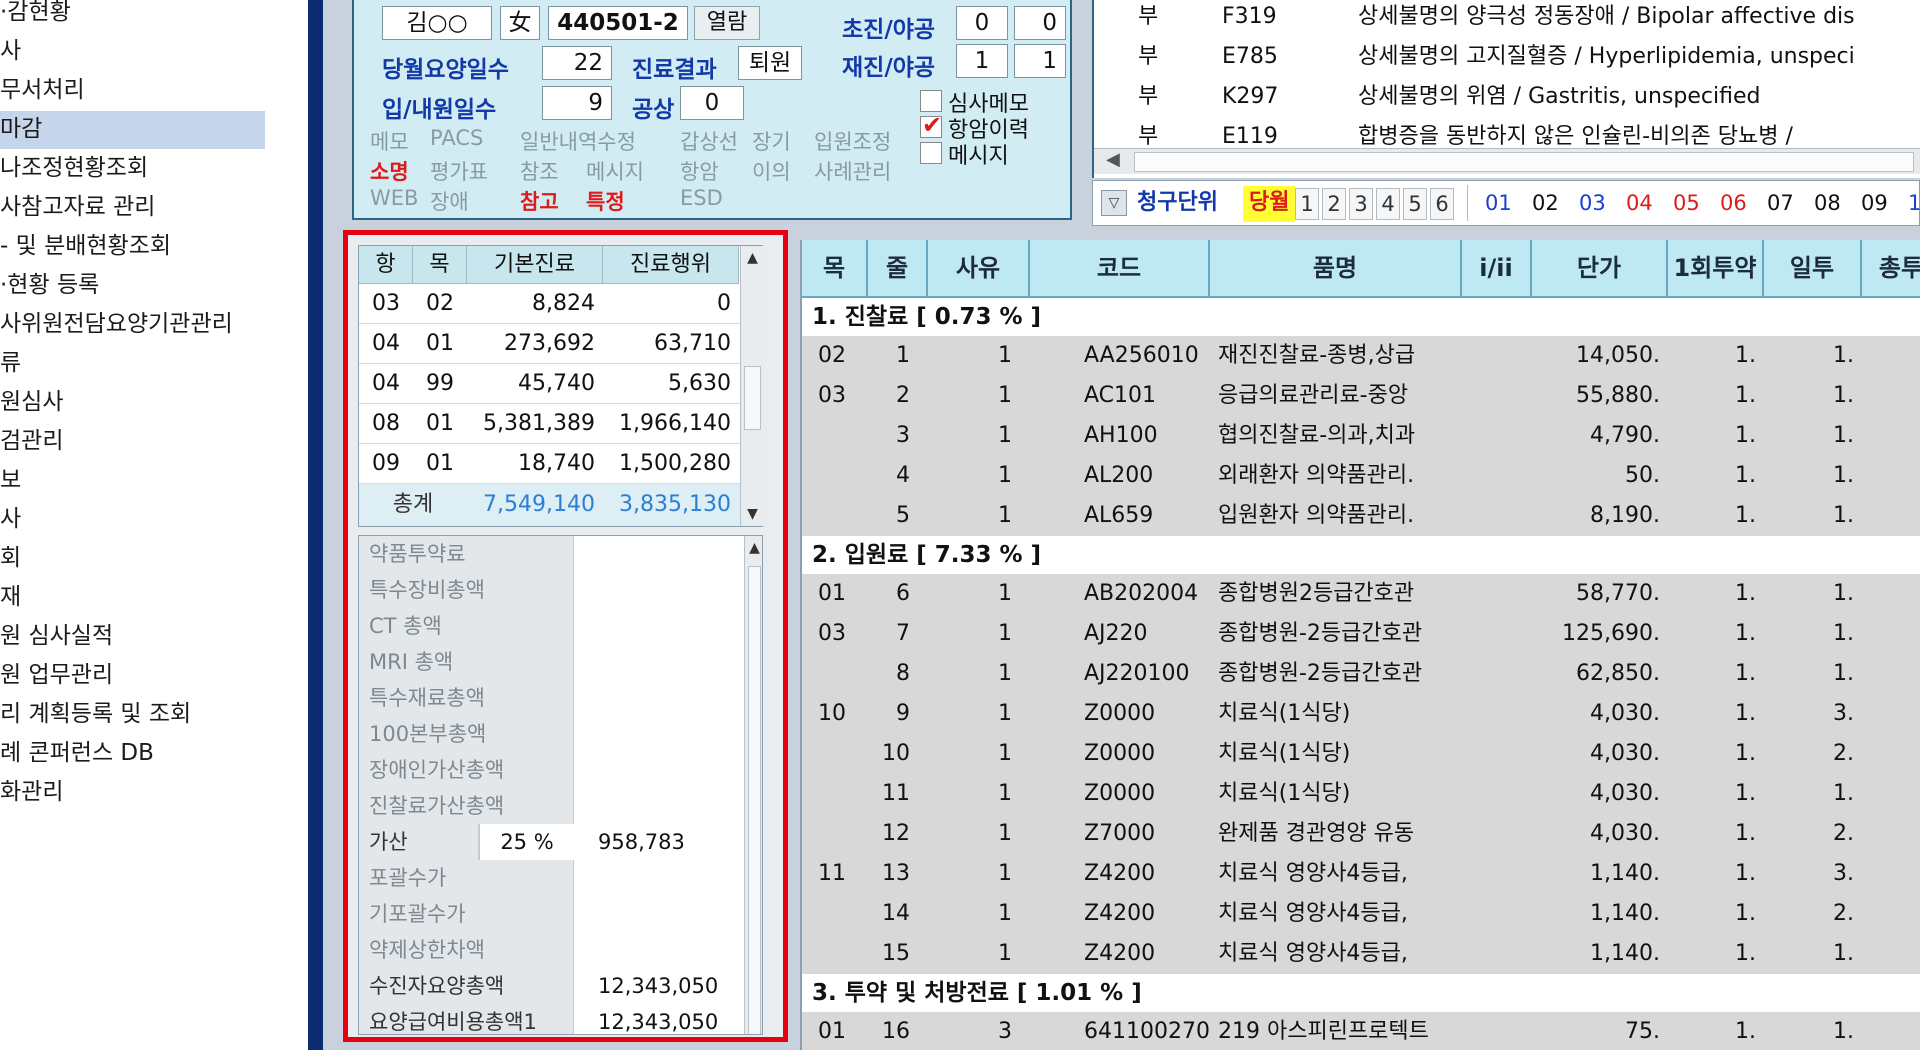 This screenshot has height=1050, width=1920. What do you see at coordinates (35, 16) in the screenshot?
I see `nav-item: ·감현황` at bounding box center [35, 16].